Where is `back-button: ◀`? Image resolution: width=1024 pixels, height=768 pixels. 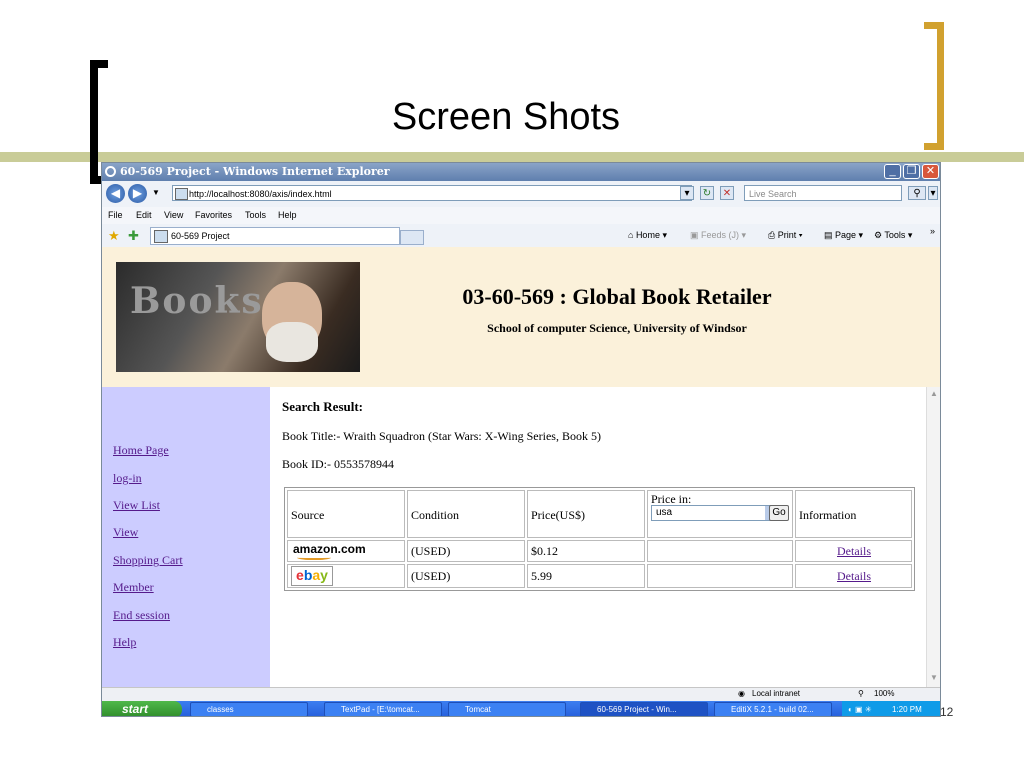
back-button: ◀ is located at coordinates (115, 193).